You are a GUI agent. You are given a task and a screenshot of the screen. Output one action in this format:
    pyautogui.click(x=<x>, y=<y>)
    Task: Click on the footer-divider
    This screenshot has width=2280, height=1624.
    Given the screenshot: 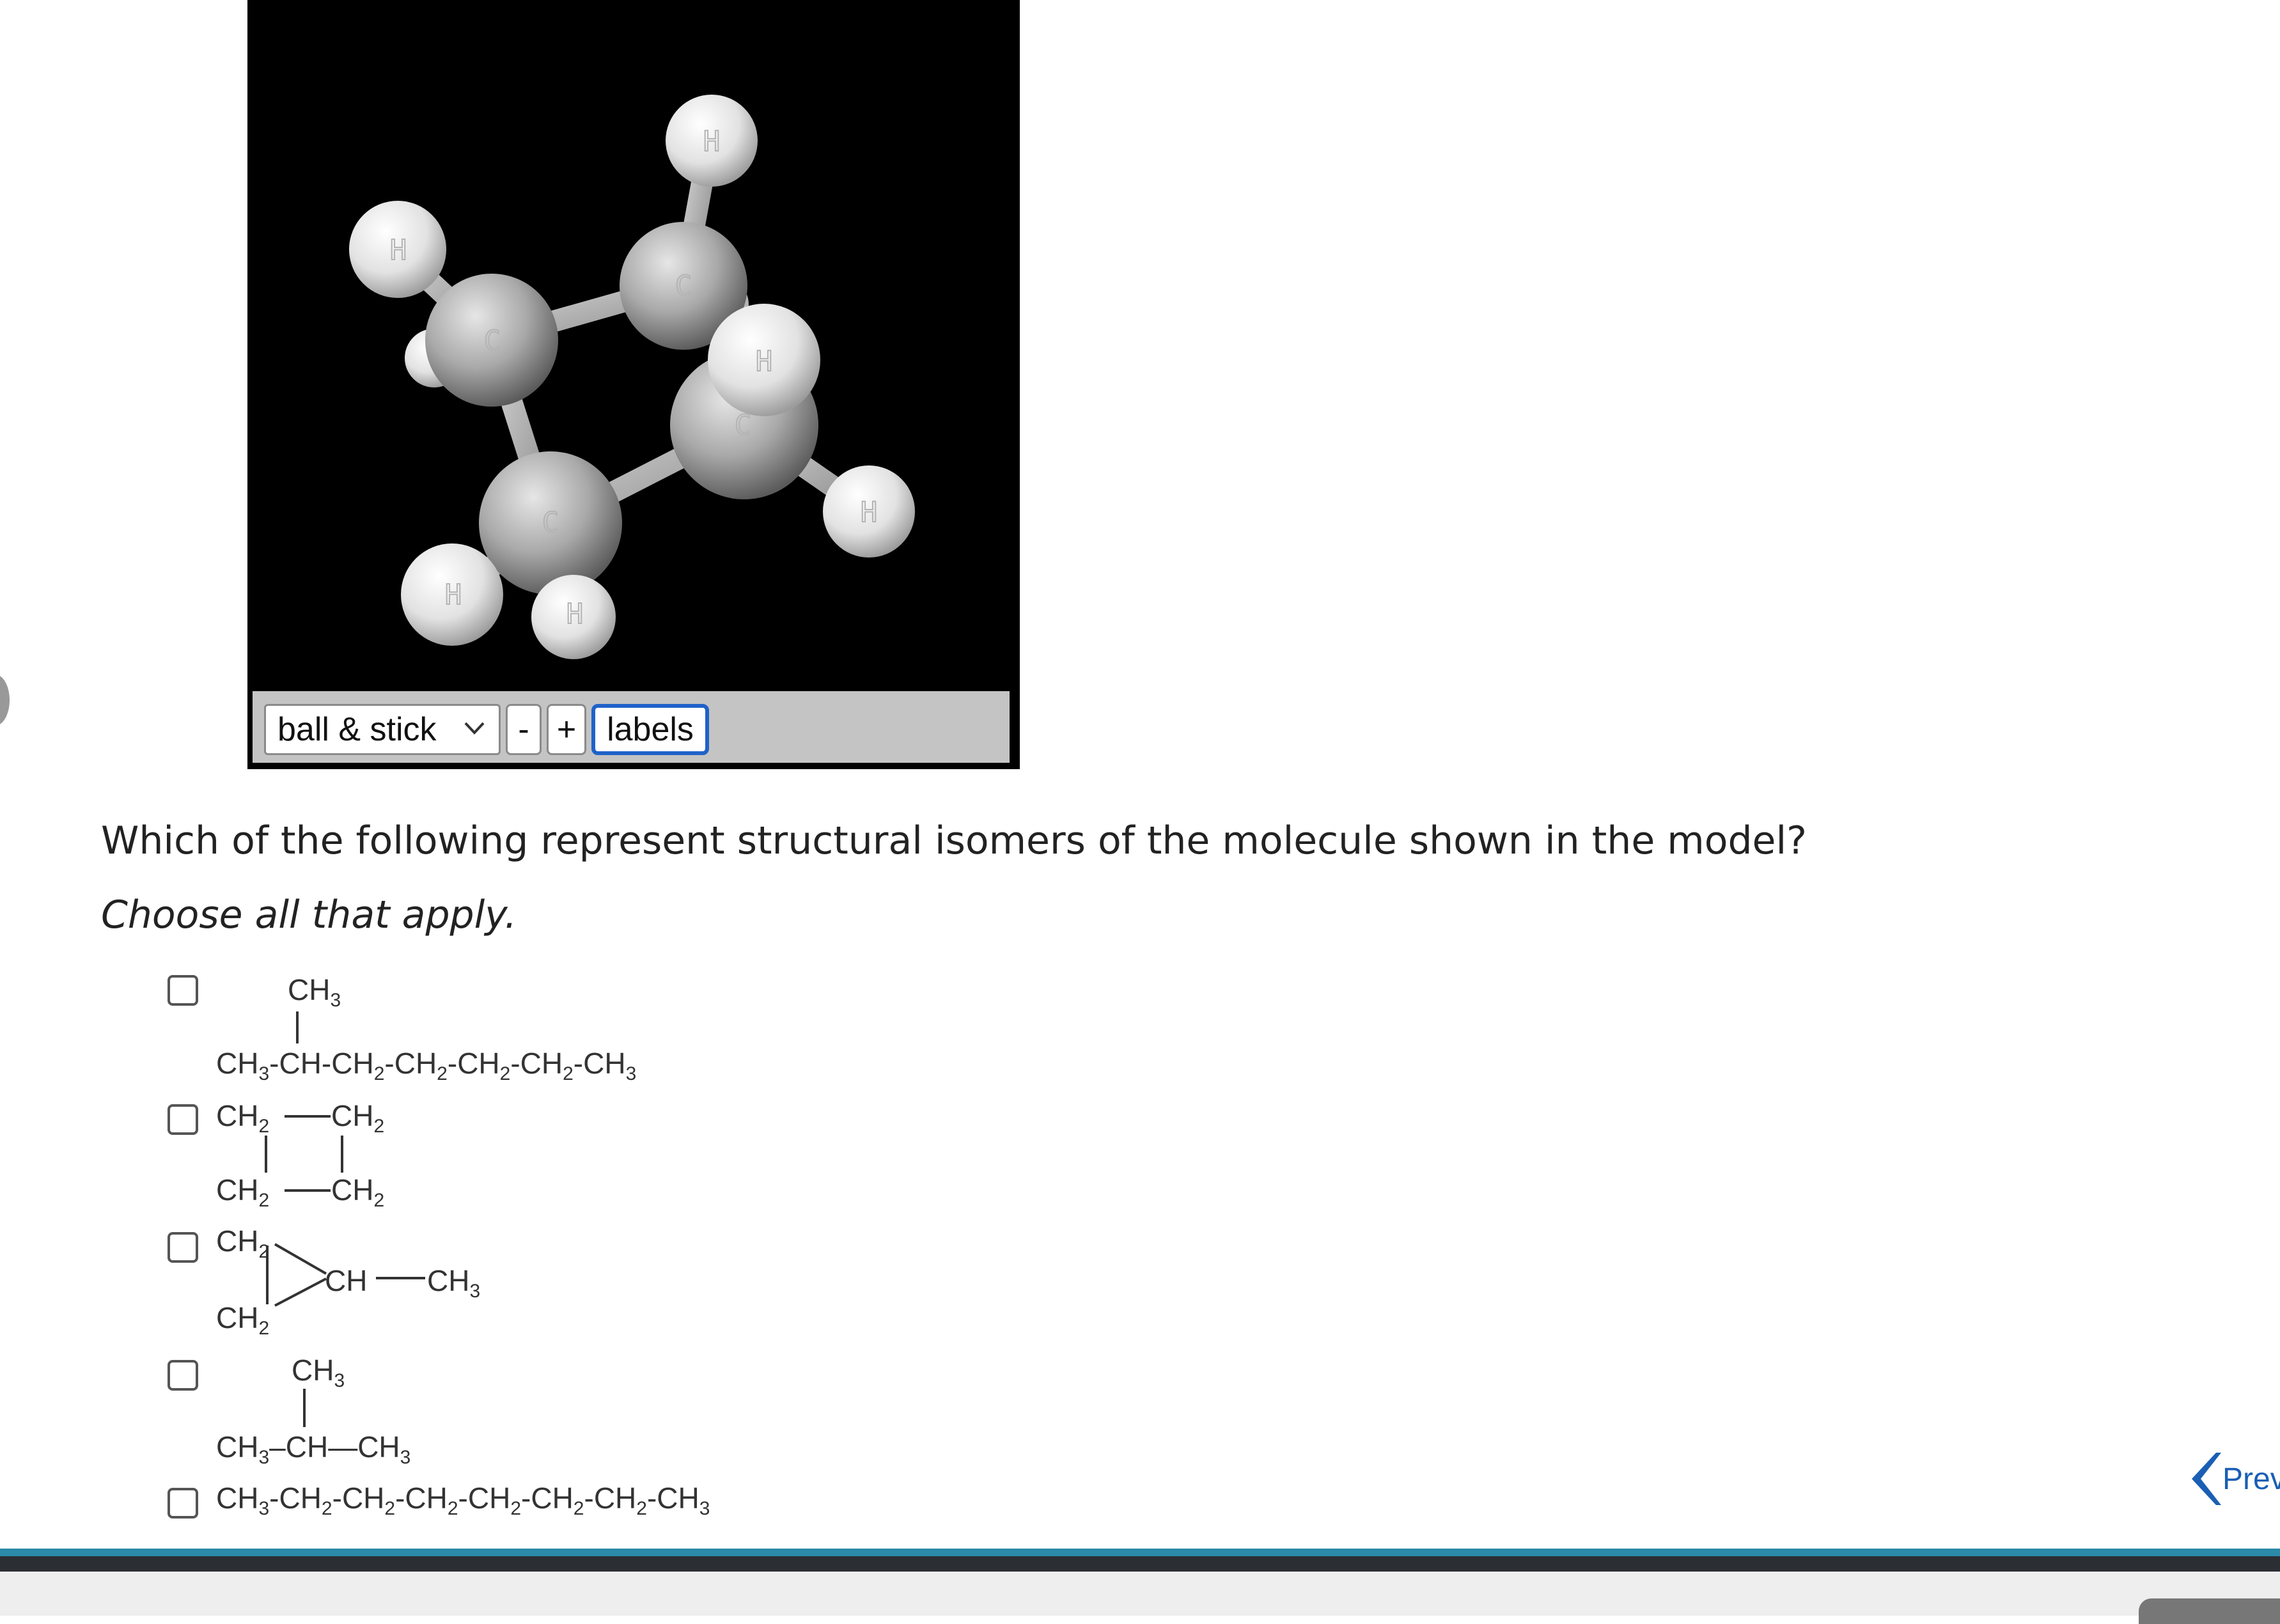 What is the action you would take?
    pyautogui.click(x=1140, y=1553)
    